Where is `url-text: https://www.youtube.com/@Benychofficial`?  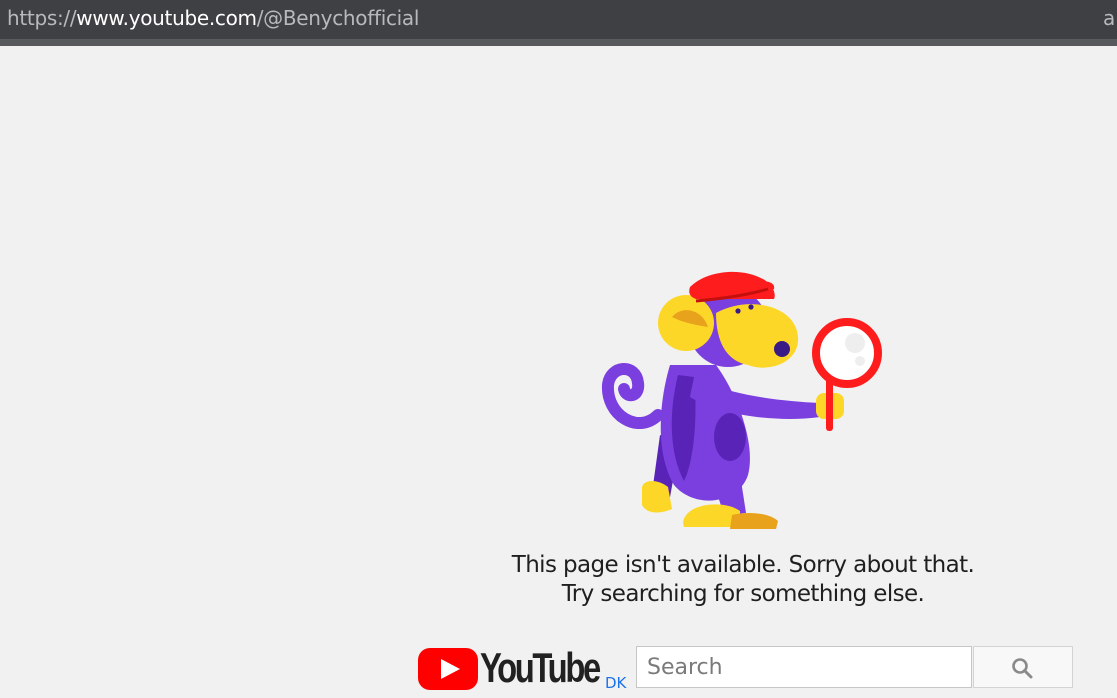 url-text: https://www.youtube.com/@Benychofficial is located at coordinates (213, 18).